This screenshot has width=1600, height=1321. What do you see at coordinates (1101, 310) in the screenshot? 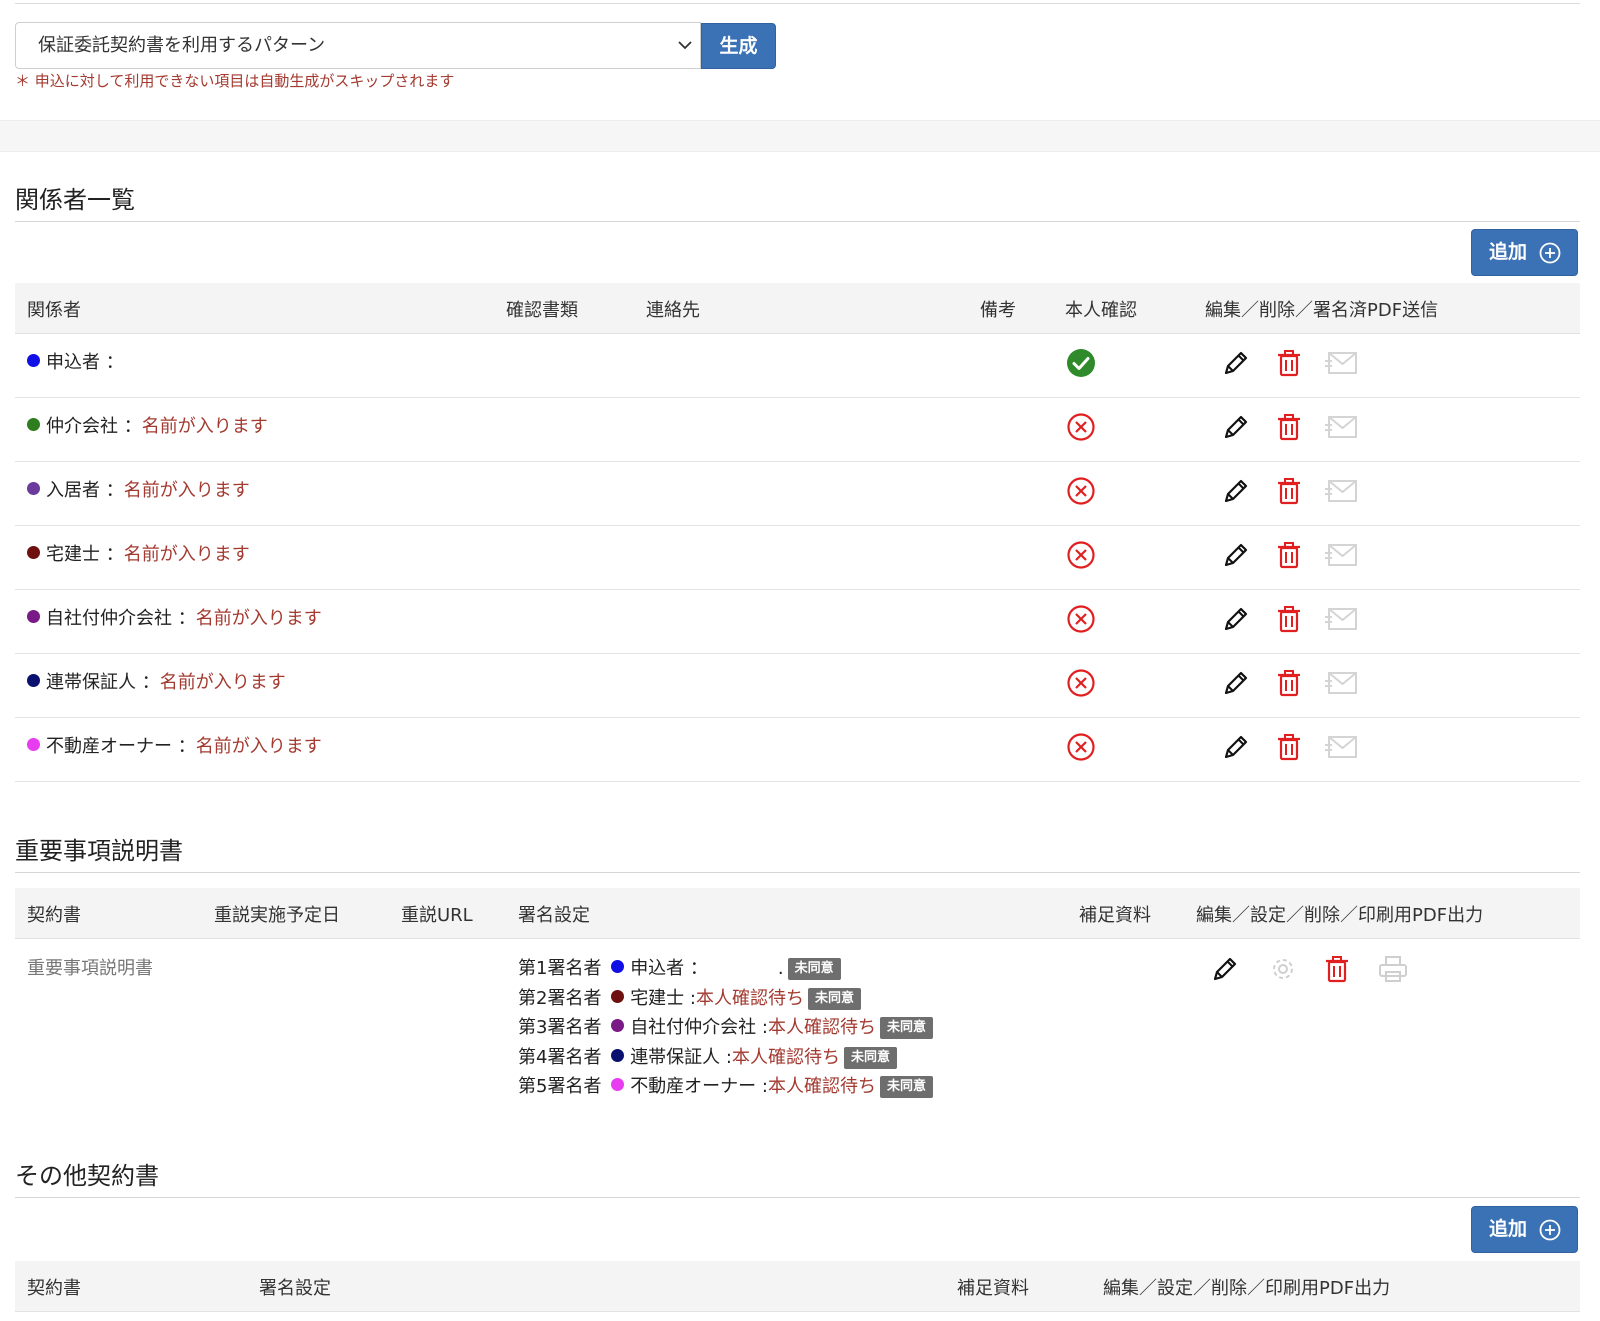
I see `col-identity: 本人確認` at bounding box center [1101, 310].